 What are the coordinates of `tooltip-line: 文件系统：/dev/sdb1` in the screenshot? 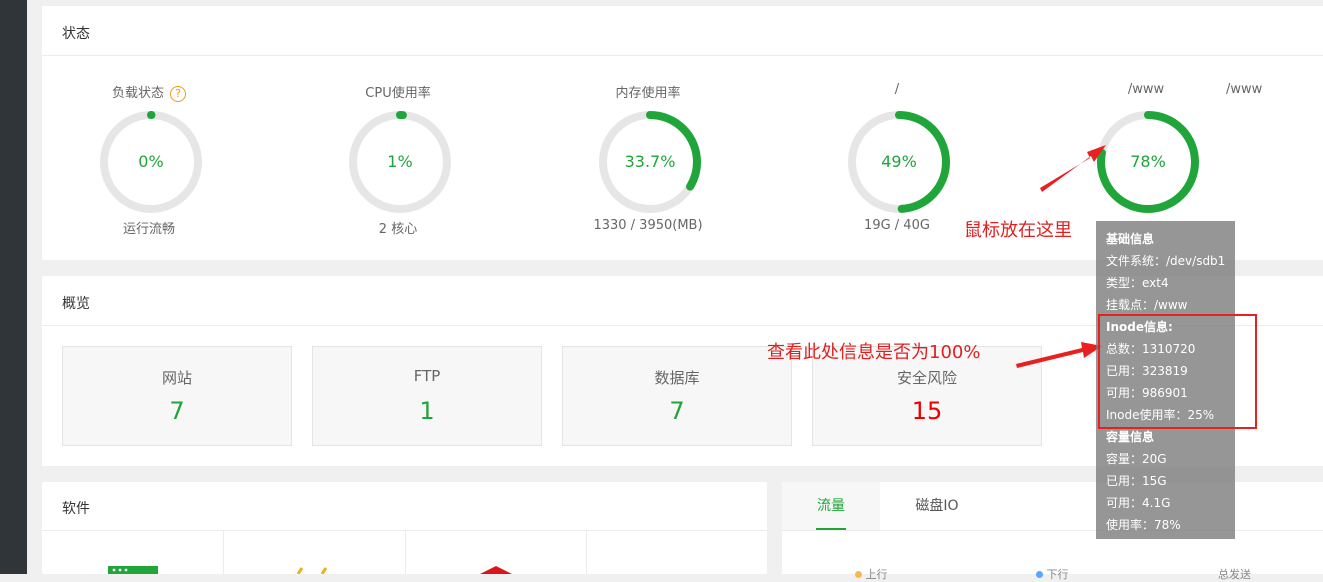 It's located at (1166, 261).